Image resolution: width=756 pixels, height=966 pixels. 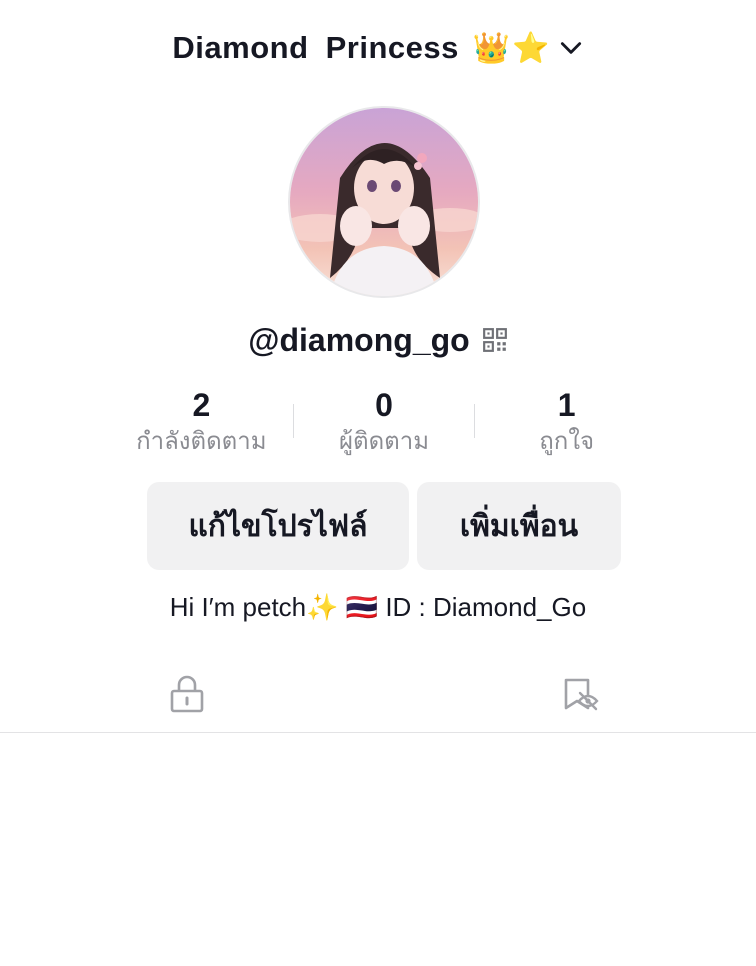 I want to click on account-emoji: 👑⭐, so click(x=512, y=48).